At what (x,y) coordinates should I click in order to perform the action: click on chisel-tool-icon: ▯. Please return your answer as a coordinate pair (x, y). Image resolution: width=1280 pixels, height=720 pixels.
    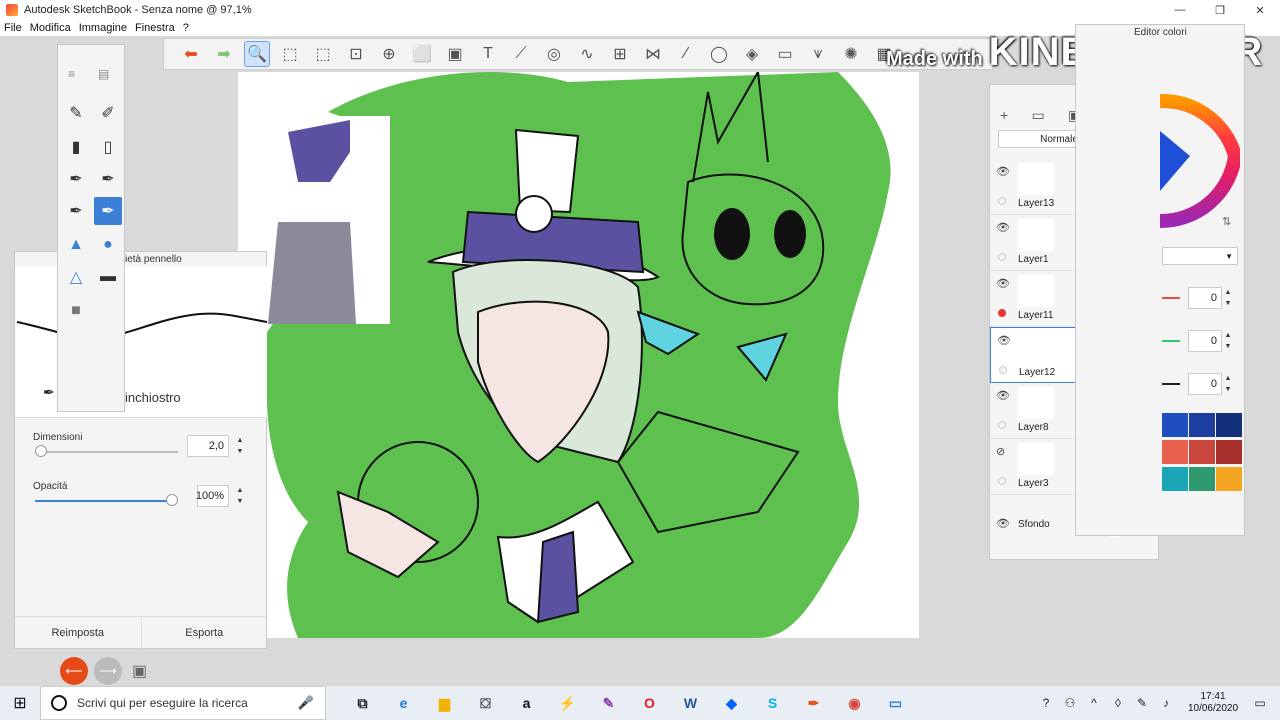
    Looking at the image, I should click on (108, 147).